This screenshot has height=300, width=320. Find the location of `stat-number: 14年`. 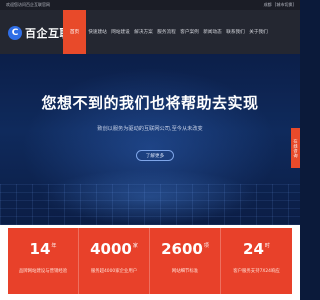

stat-number: 14年 is located at coordinates (43, 249).